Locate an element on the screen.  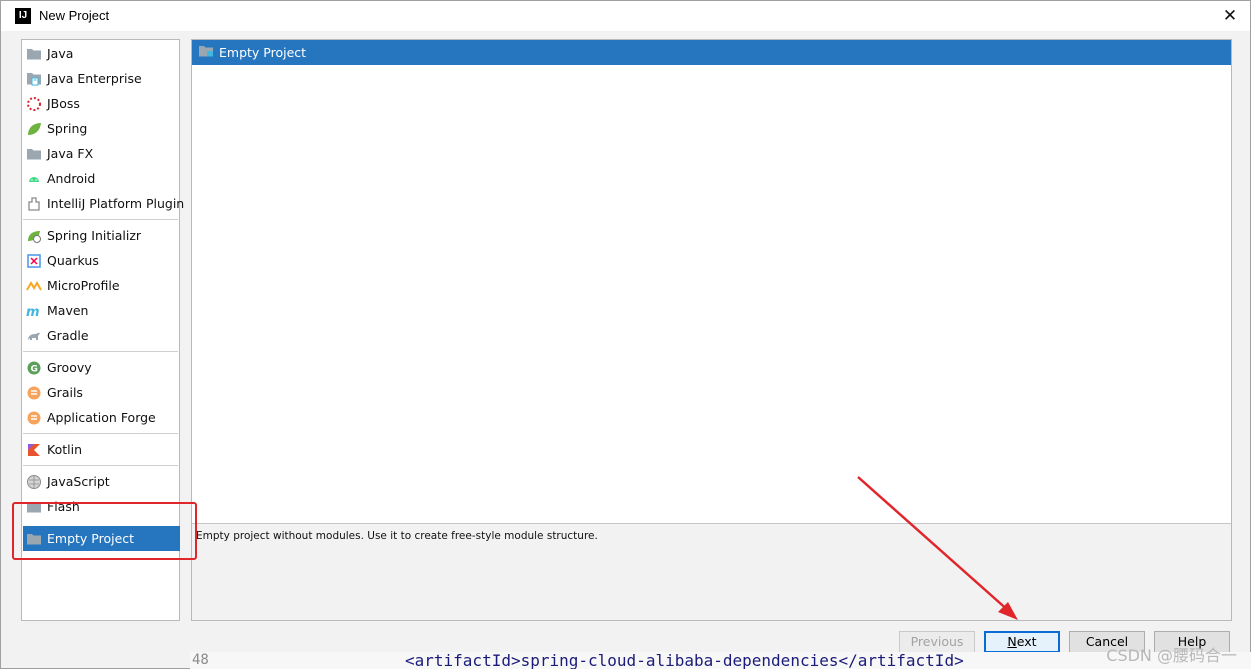
application-forge-icon is located at coordinates (34, 418).